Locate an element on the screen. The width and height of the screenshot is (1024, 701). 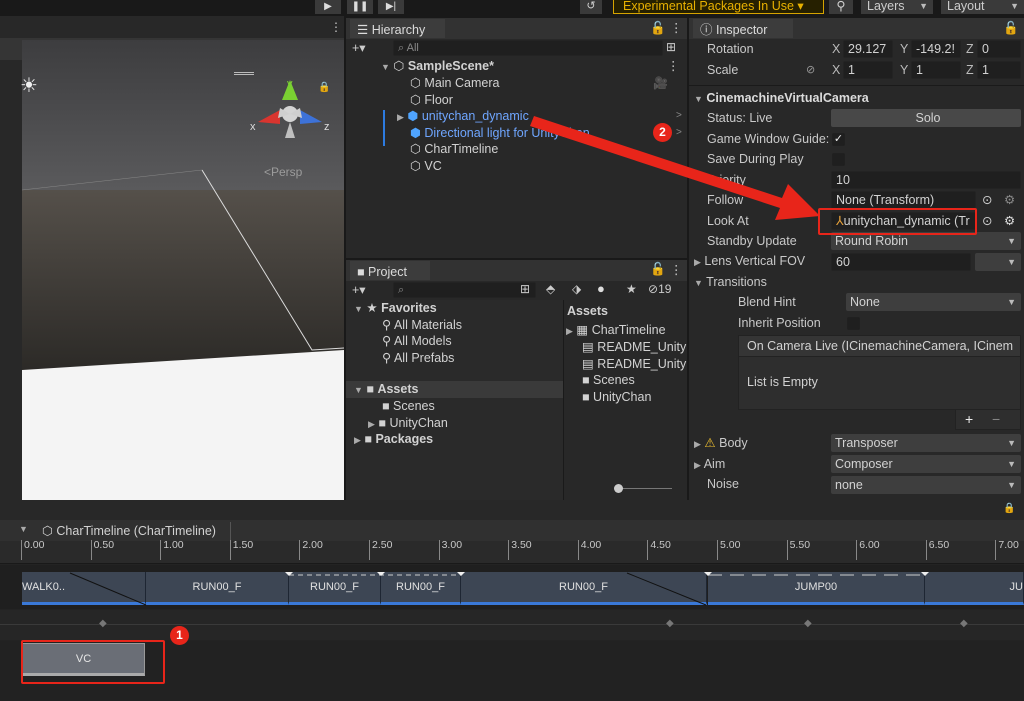
history-button: ↺ is located at coordinates (591, 7).